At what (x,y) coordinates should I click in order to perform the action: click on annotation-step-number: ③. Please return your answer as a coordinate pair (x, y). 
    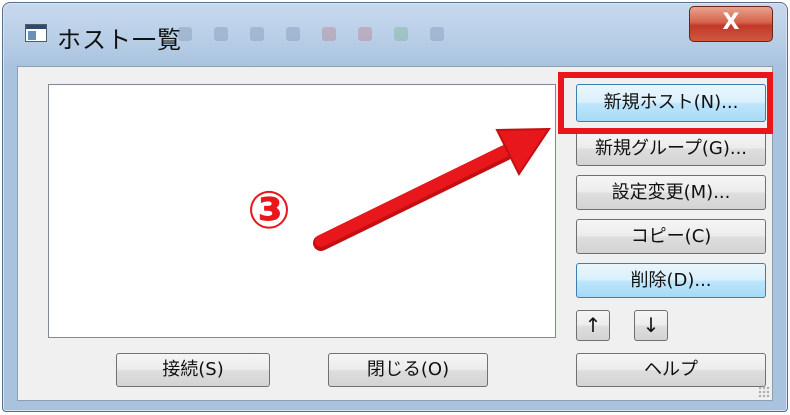
    Looking at the image, I should click on (269, 211).